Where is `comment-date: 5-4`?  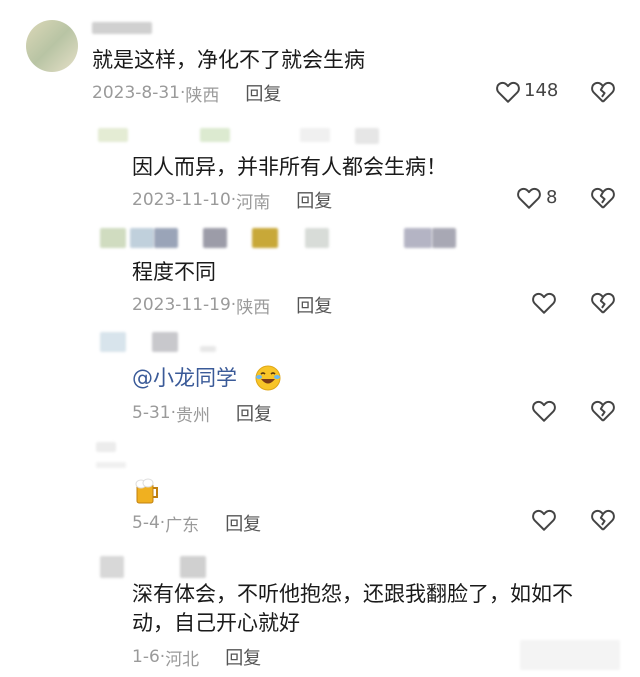 comment-date: 5-4 is located at coordinates (146, 523).